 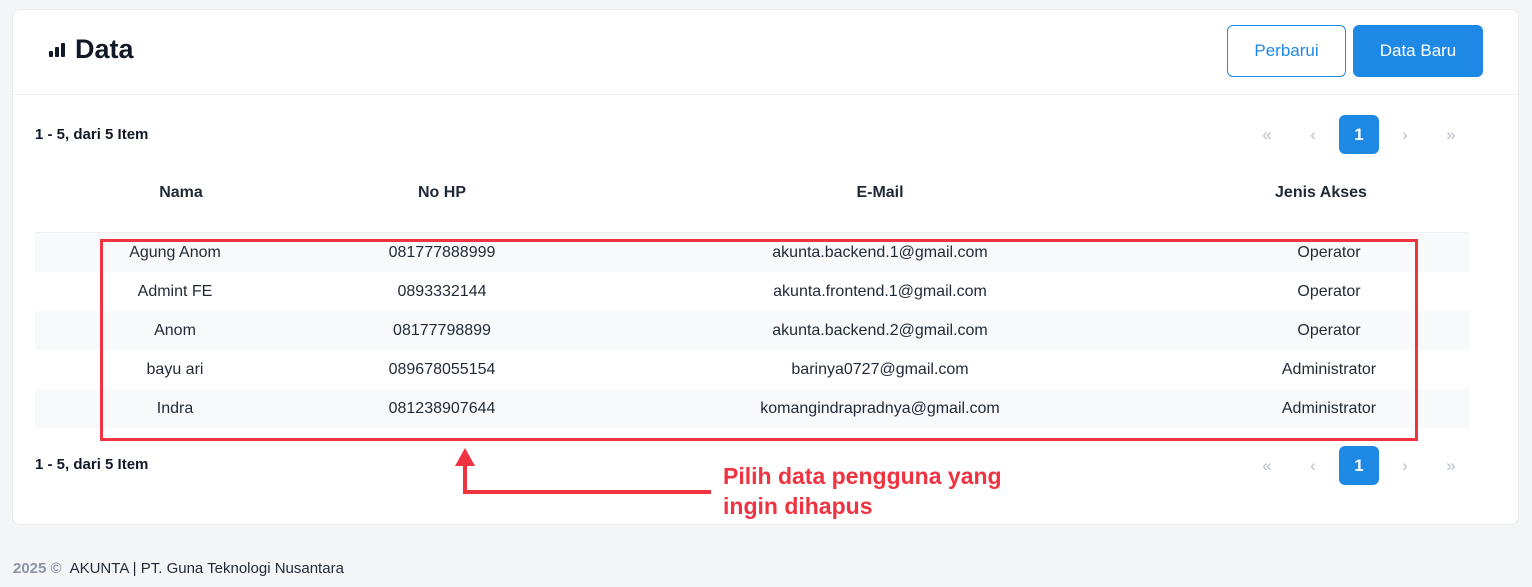 I want to click on column-header-email: E-Mail, so click(x=880, y=193).